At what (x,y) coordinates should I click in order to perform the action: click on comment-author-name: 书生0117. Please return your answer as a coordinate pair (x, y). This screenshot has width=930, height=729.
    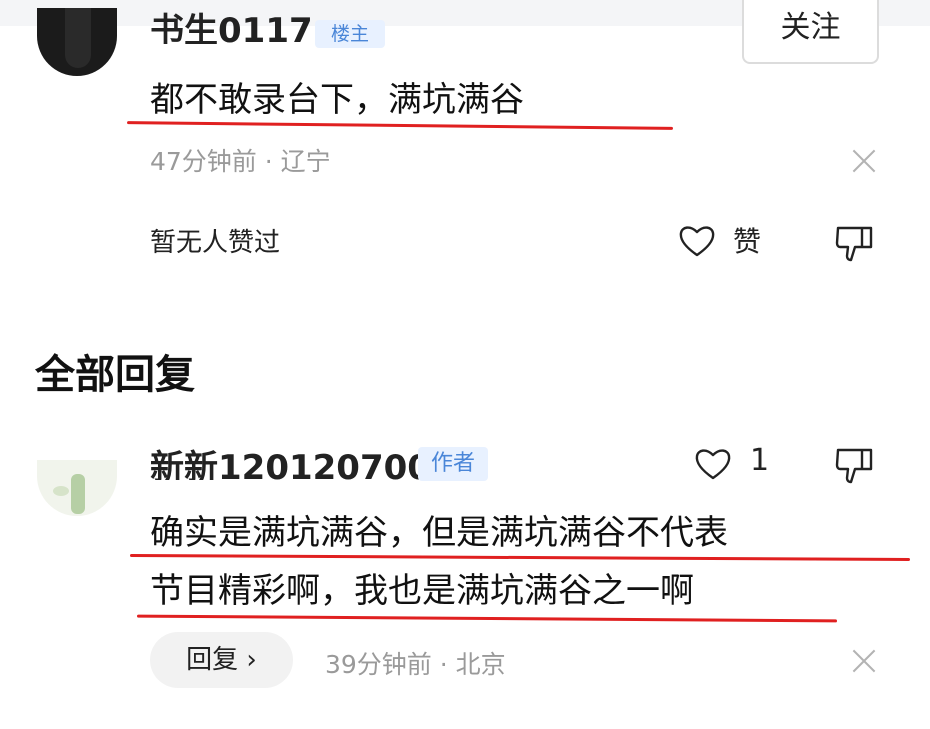
    Looking at the image, I should click on (231, 28).